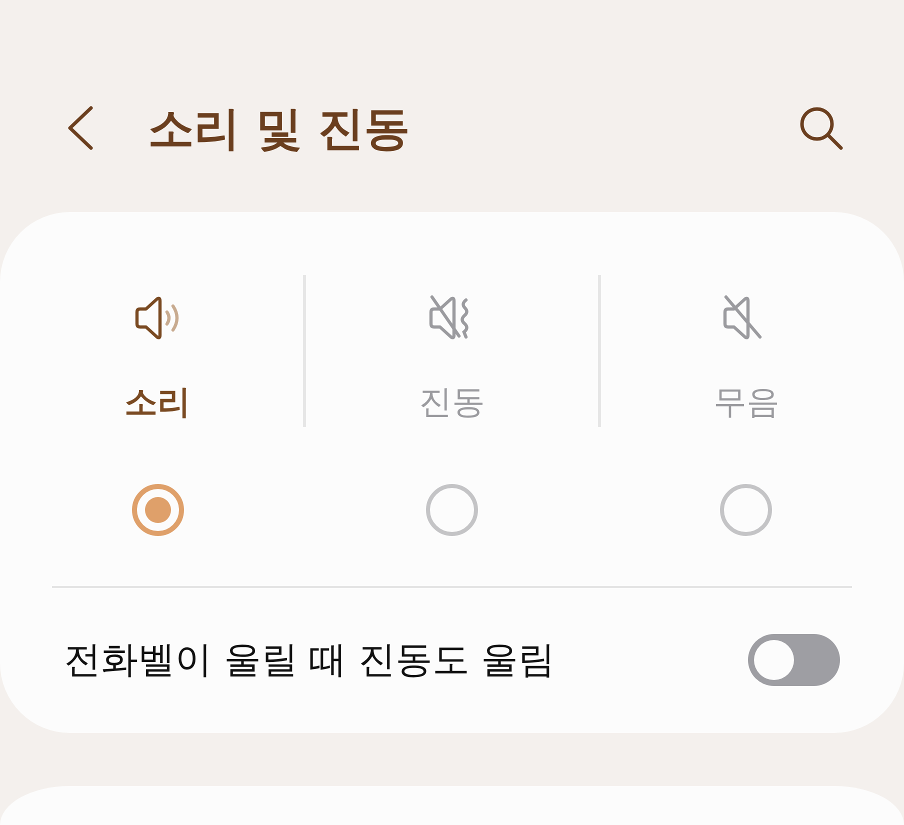  I want to click on search-button, so click(821, 128).